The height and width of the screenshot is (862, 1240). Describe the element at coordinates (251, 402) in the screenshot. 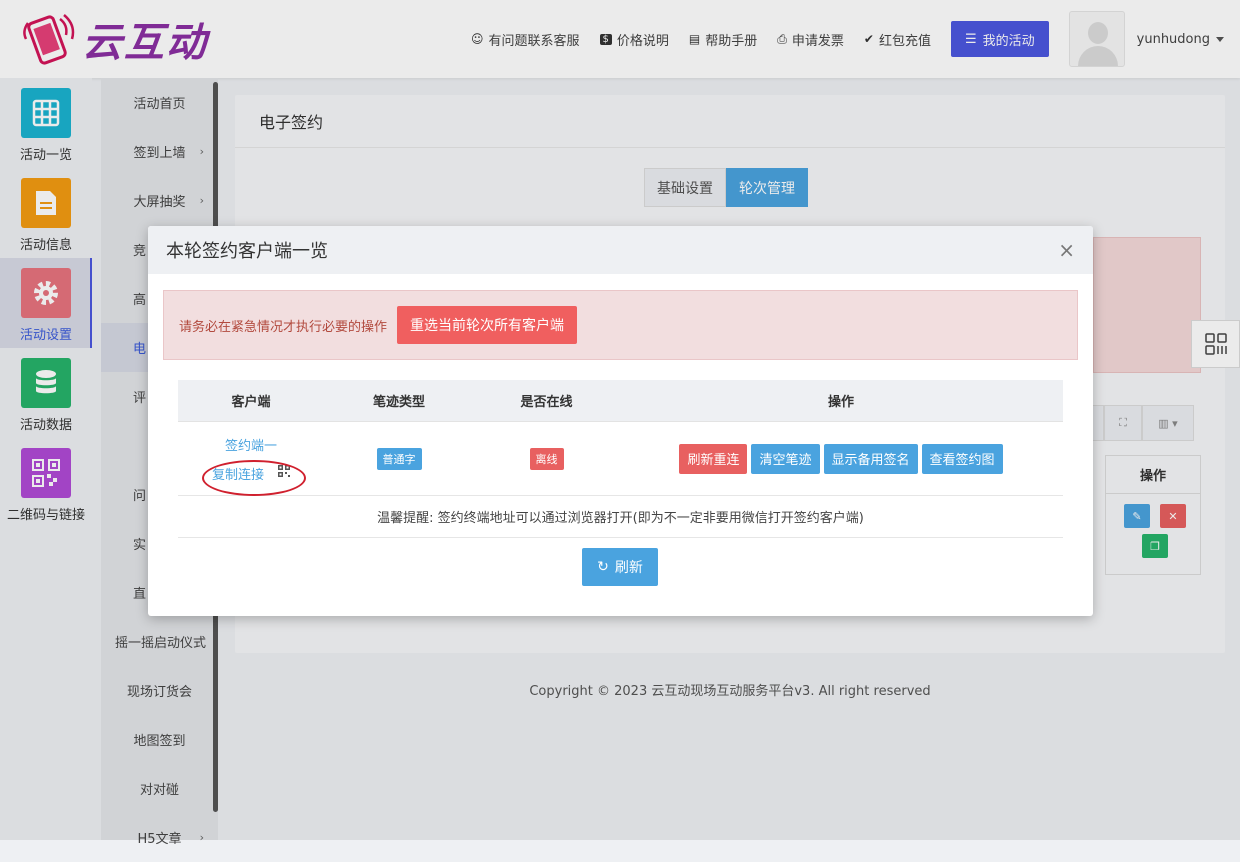

I see `column-header: 客户端` at that location.